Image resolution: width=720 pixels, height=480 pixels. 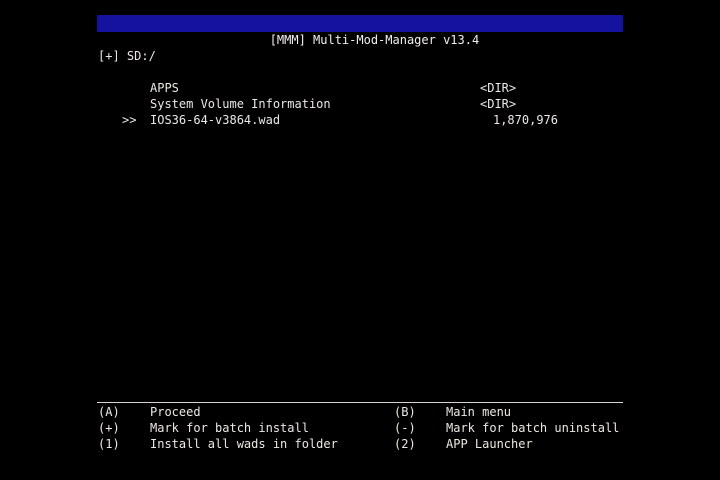 What do you see at coordinates (109, 412) in the screenshot?
I see `button-a-key: (A)` at bounding box center [109, 412].